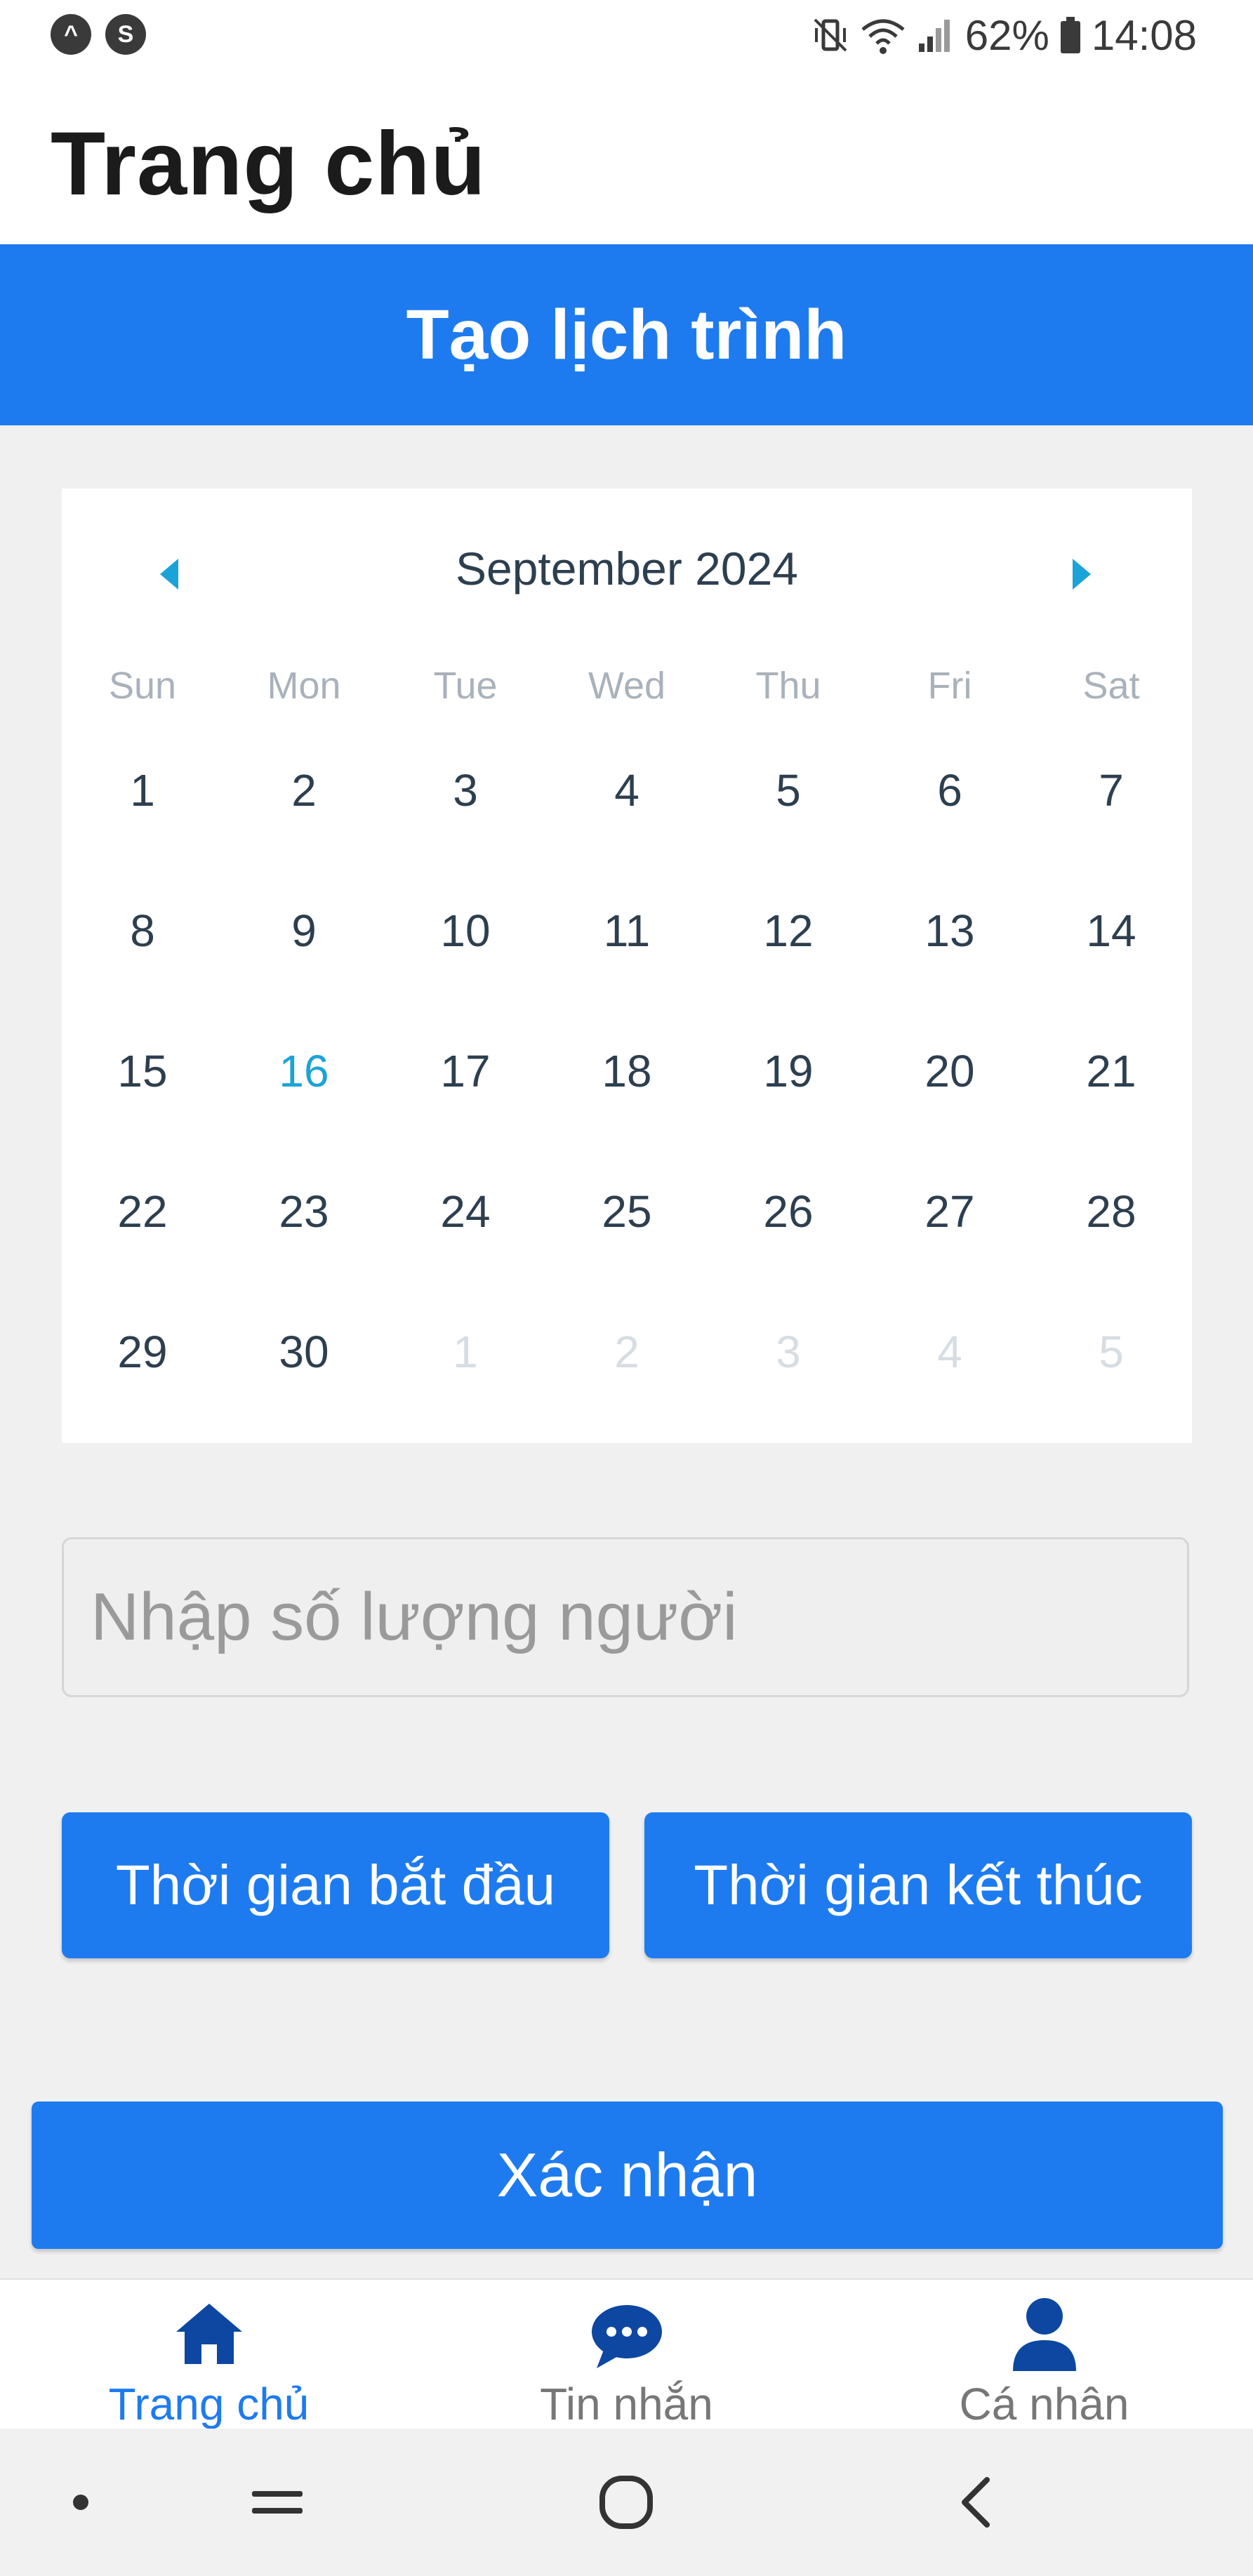 This screenshot has width=1253, height=2576. I want to click on calendar-day: 12, so click(788, 931).